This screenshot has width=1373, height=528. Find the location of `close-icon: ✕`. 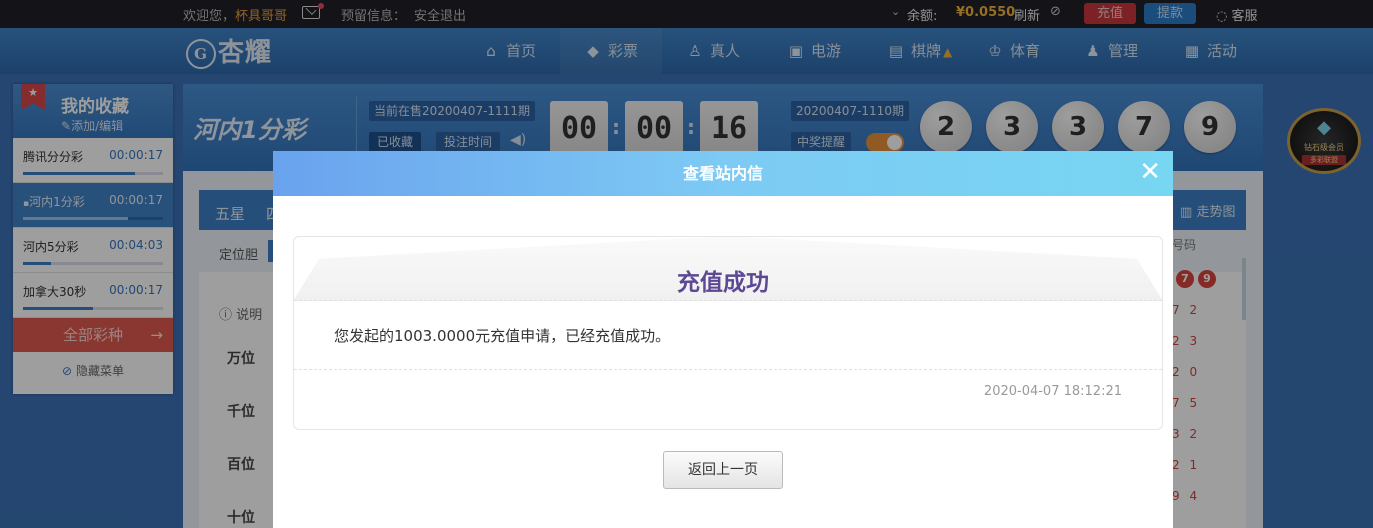

close-icon: ✕ is located at coordinates (1150, 172).